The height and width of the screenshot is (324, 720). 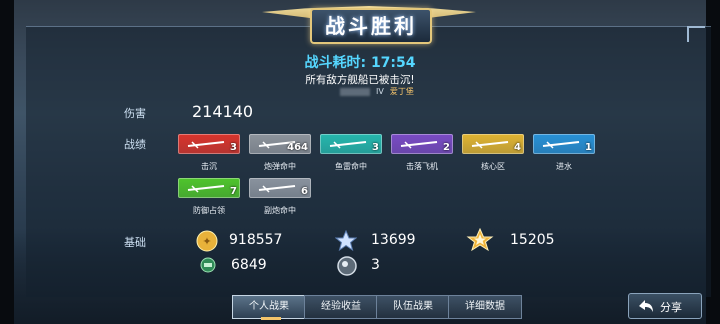 What do you see at coordinates (233, 191) in the screenshot?
I see `medal-count: 7` at bounding box center [233, 191].